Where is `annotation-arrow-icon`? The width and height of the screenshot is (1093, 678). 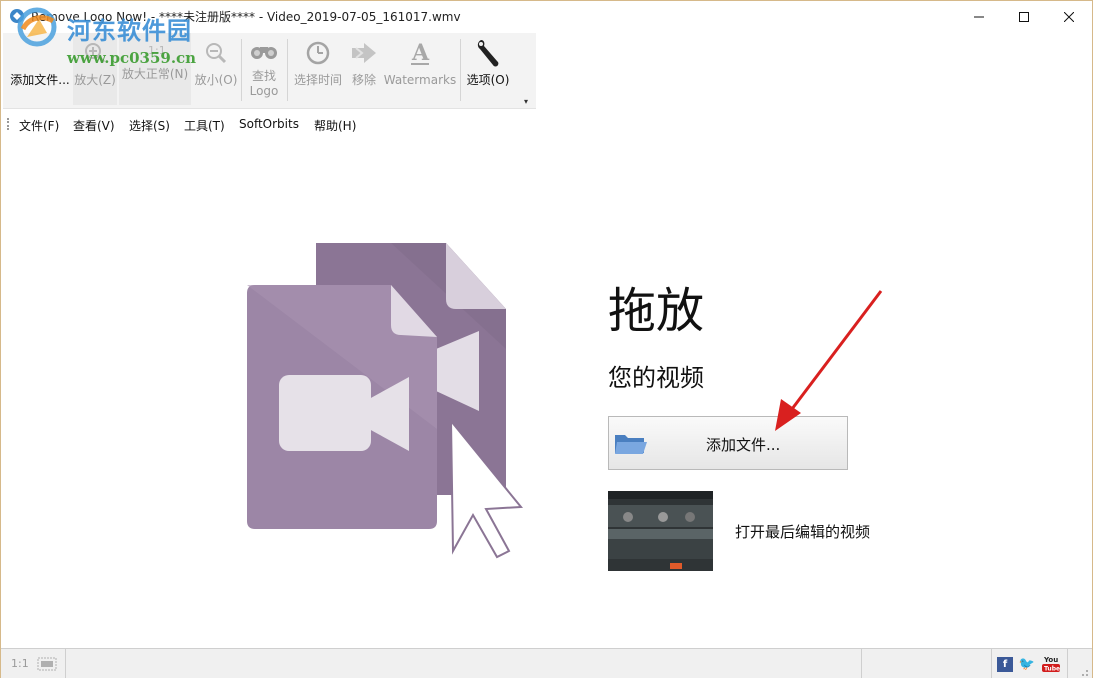 annotation-arrow-icon is located at coordinates (829, 360).